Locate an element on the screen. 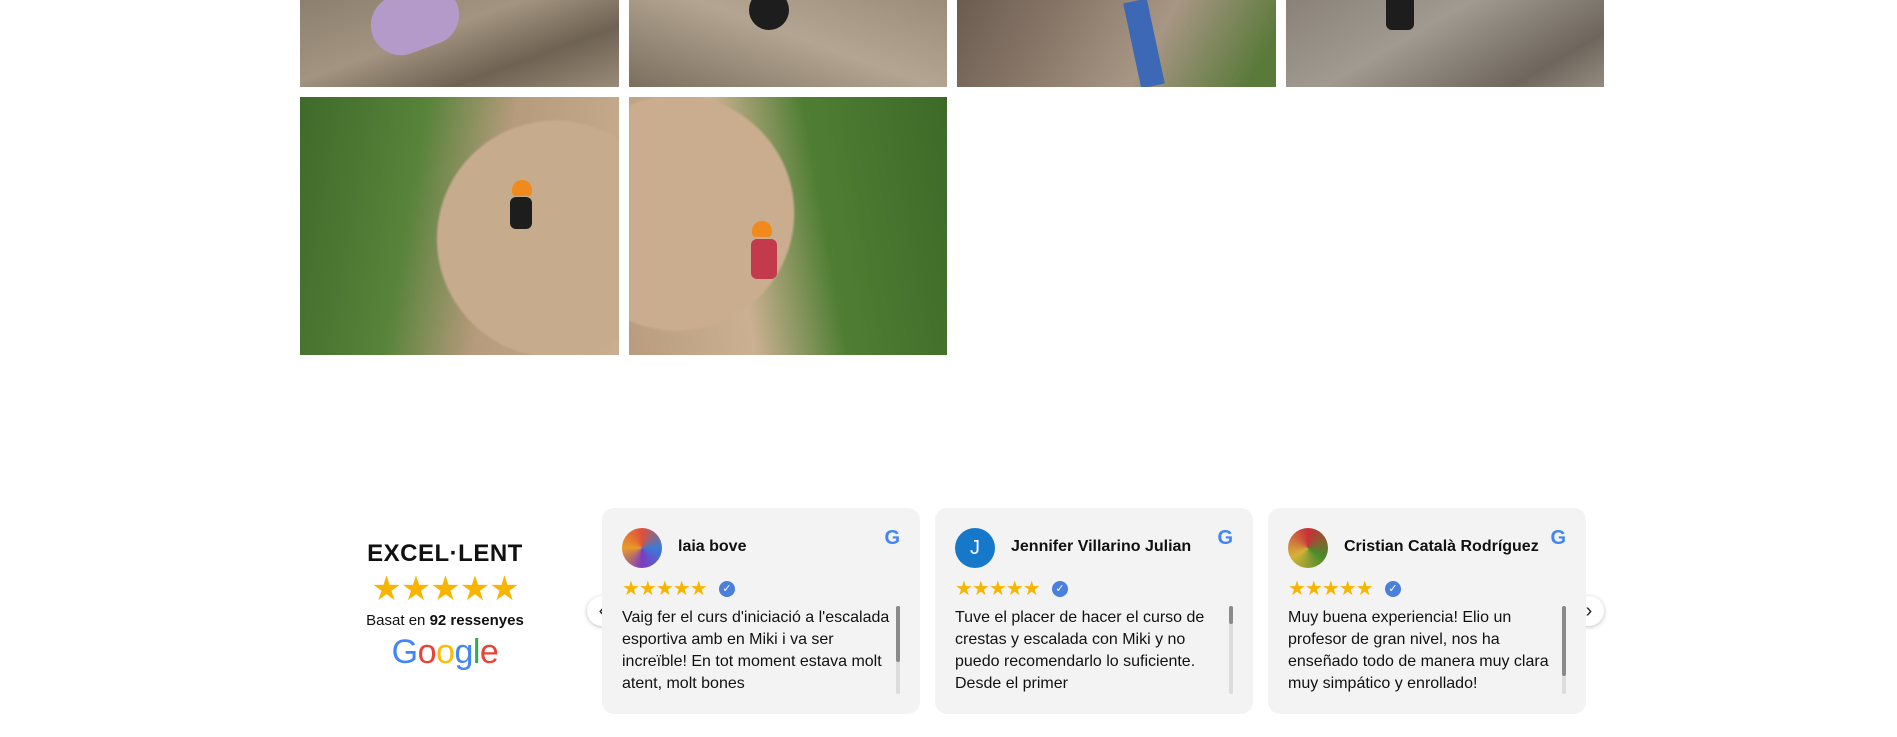 Image resolution: width=1897 pixels, height=737 pixels. summary-stars: ★★★★★ is located at coordinates (445, 589).